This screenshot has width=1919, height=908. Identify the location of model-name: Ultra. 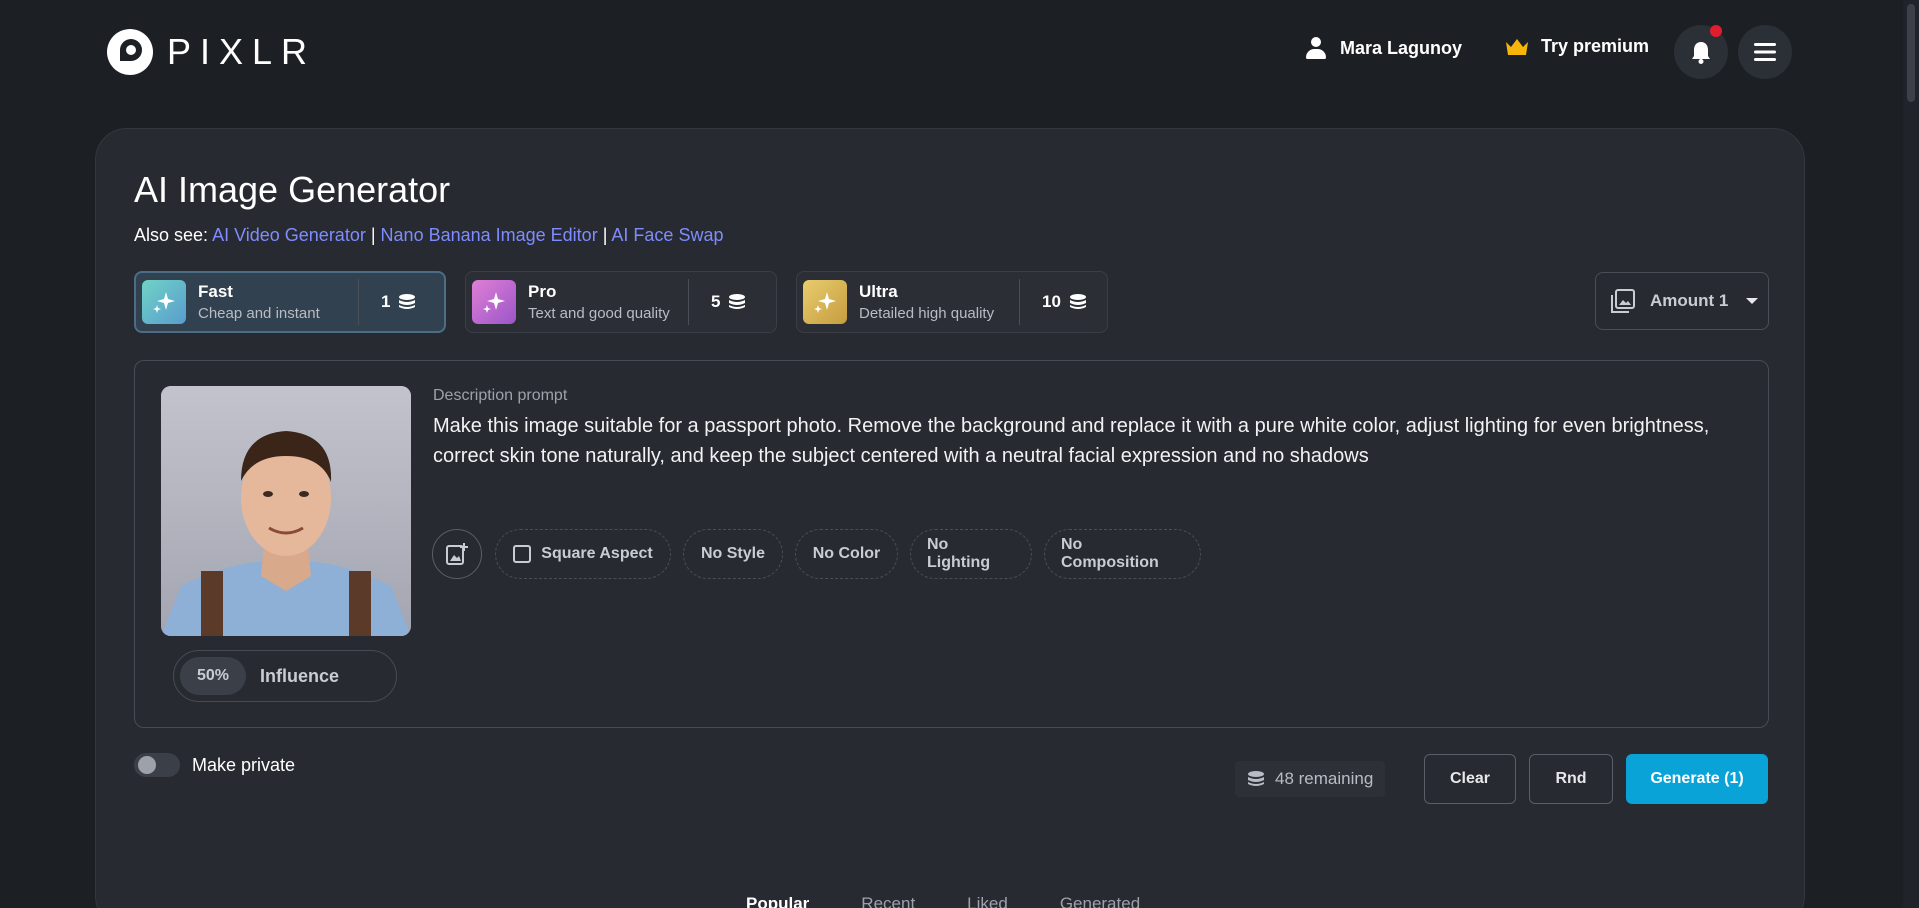
(878, 291).